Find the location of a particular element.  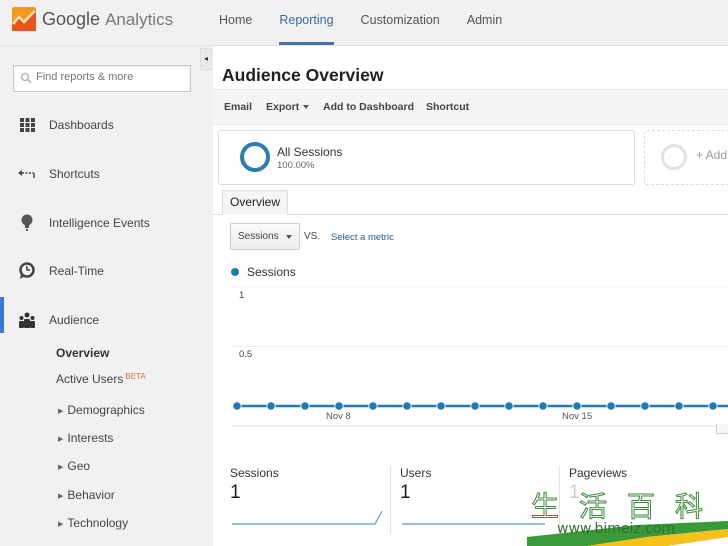

x-tick-label: Nov 8 is located at coordinates (338, 416).